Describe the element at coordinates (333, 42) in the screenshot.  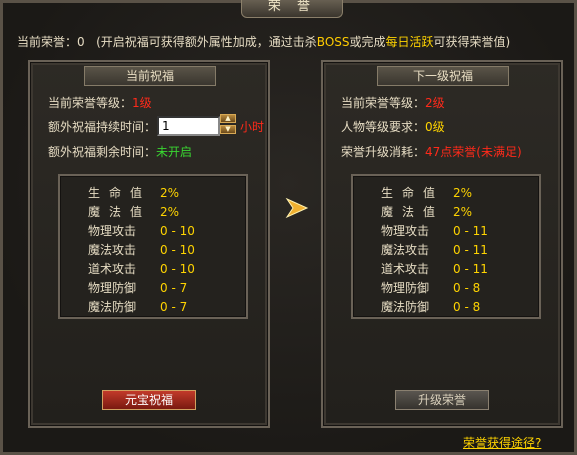
I see `hint-boss: BOSS` at that location.